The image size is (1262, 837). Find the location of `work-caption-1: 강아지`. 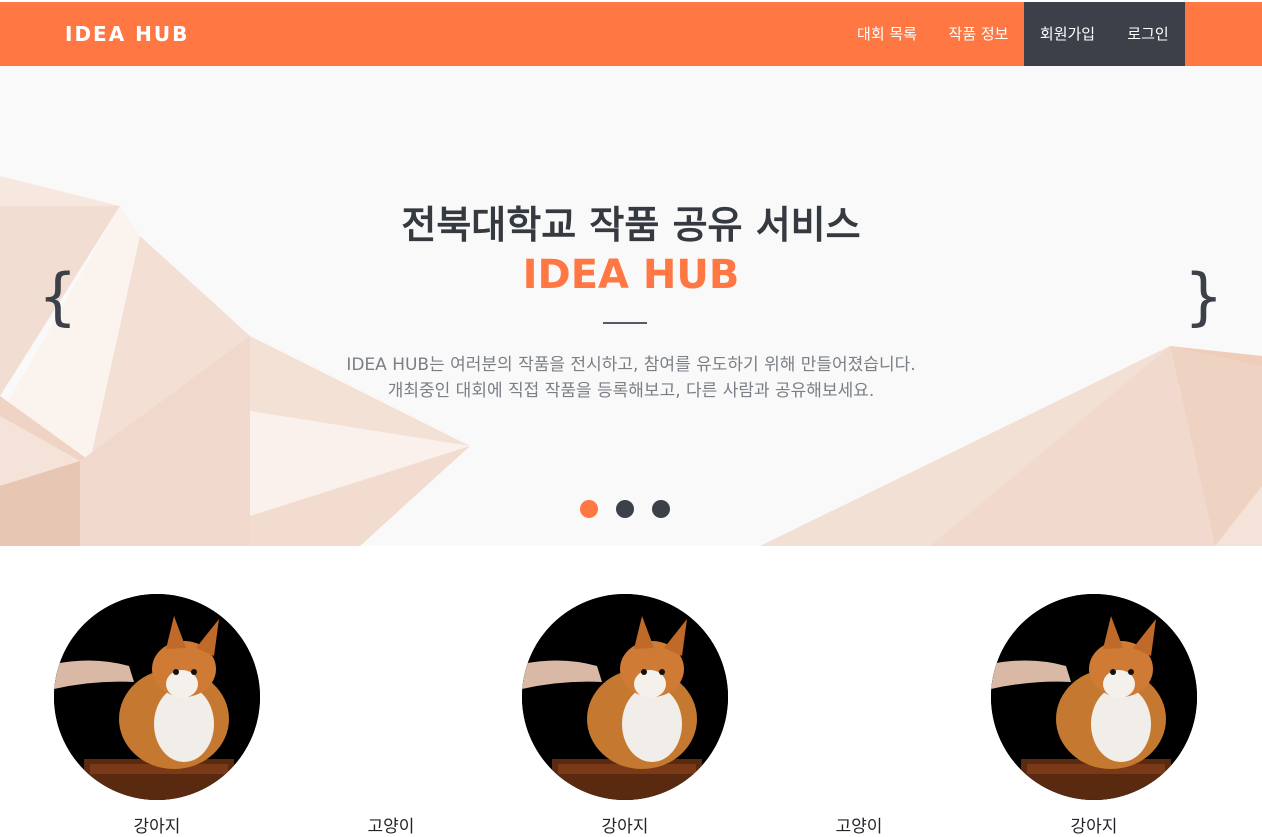

work-caption-1: 강아지 is located at coordinates (157, 824).